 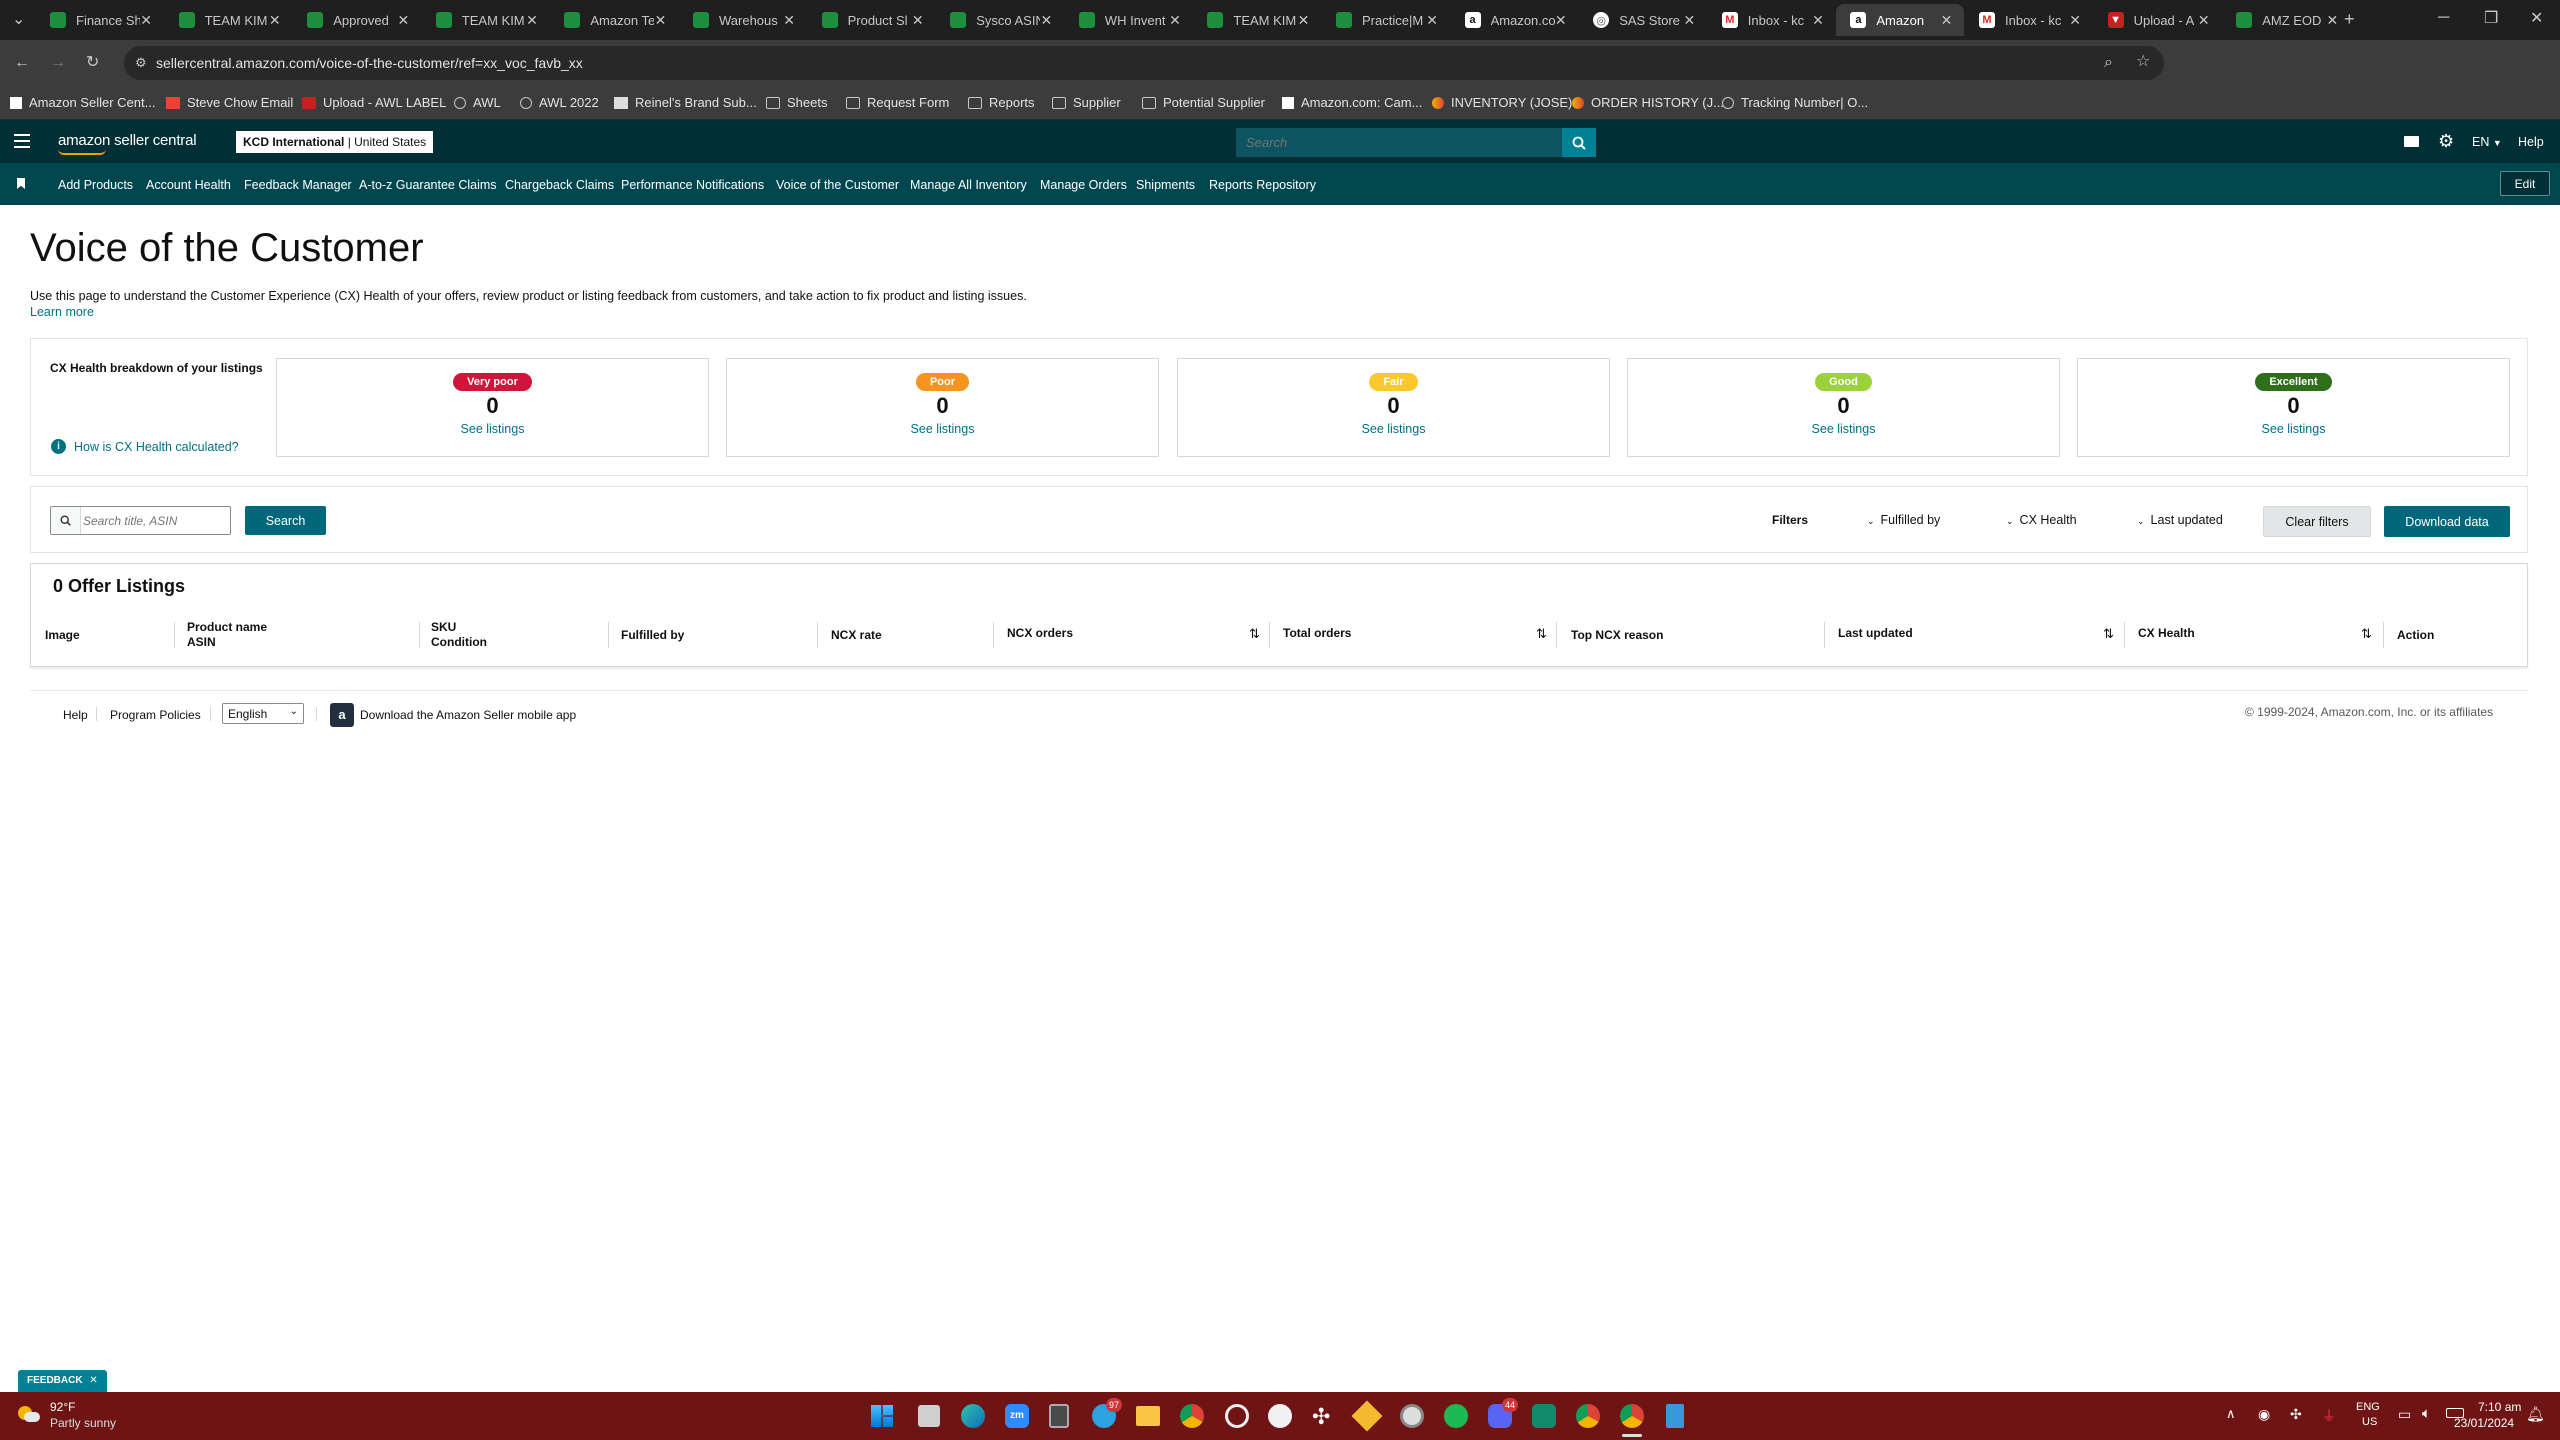 I want to click on bookmark-item: Request Form, so click(x=897, y=102).